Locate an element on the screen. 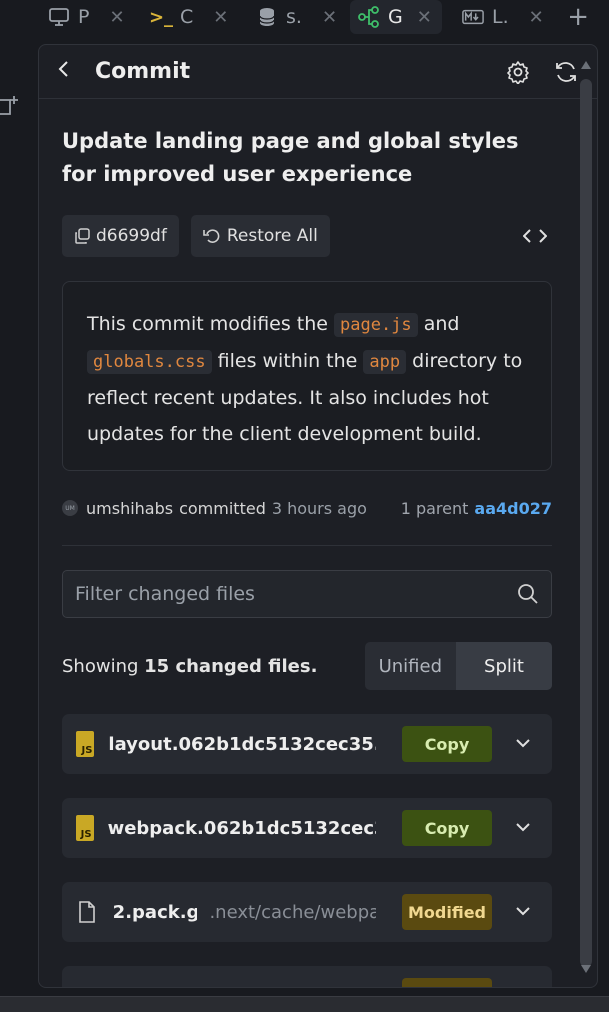 This screenshot has width=609, height=1012. git-graph-icon is located at coordinates (369, 17).